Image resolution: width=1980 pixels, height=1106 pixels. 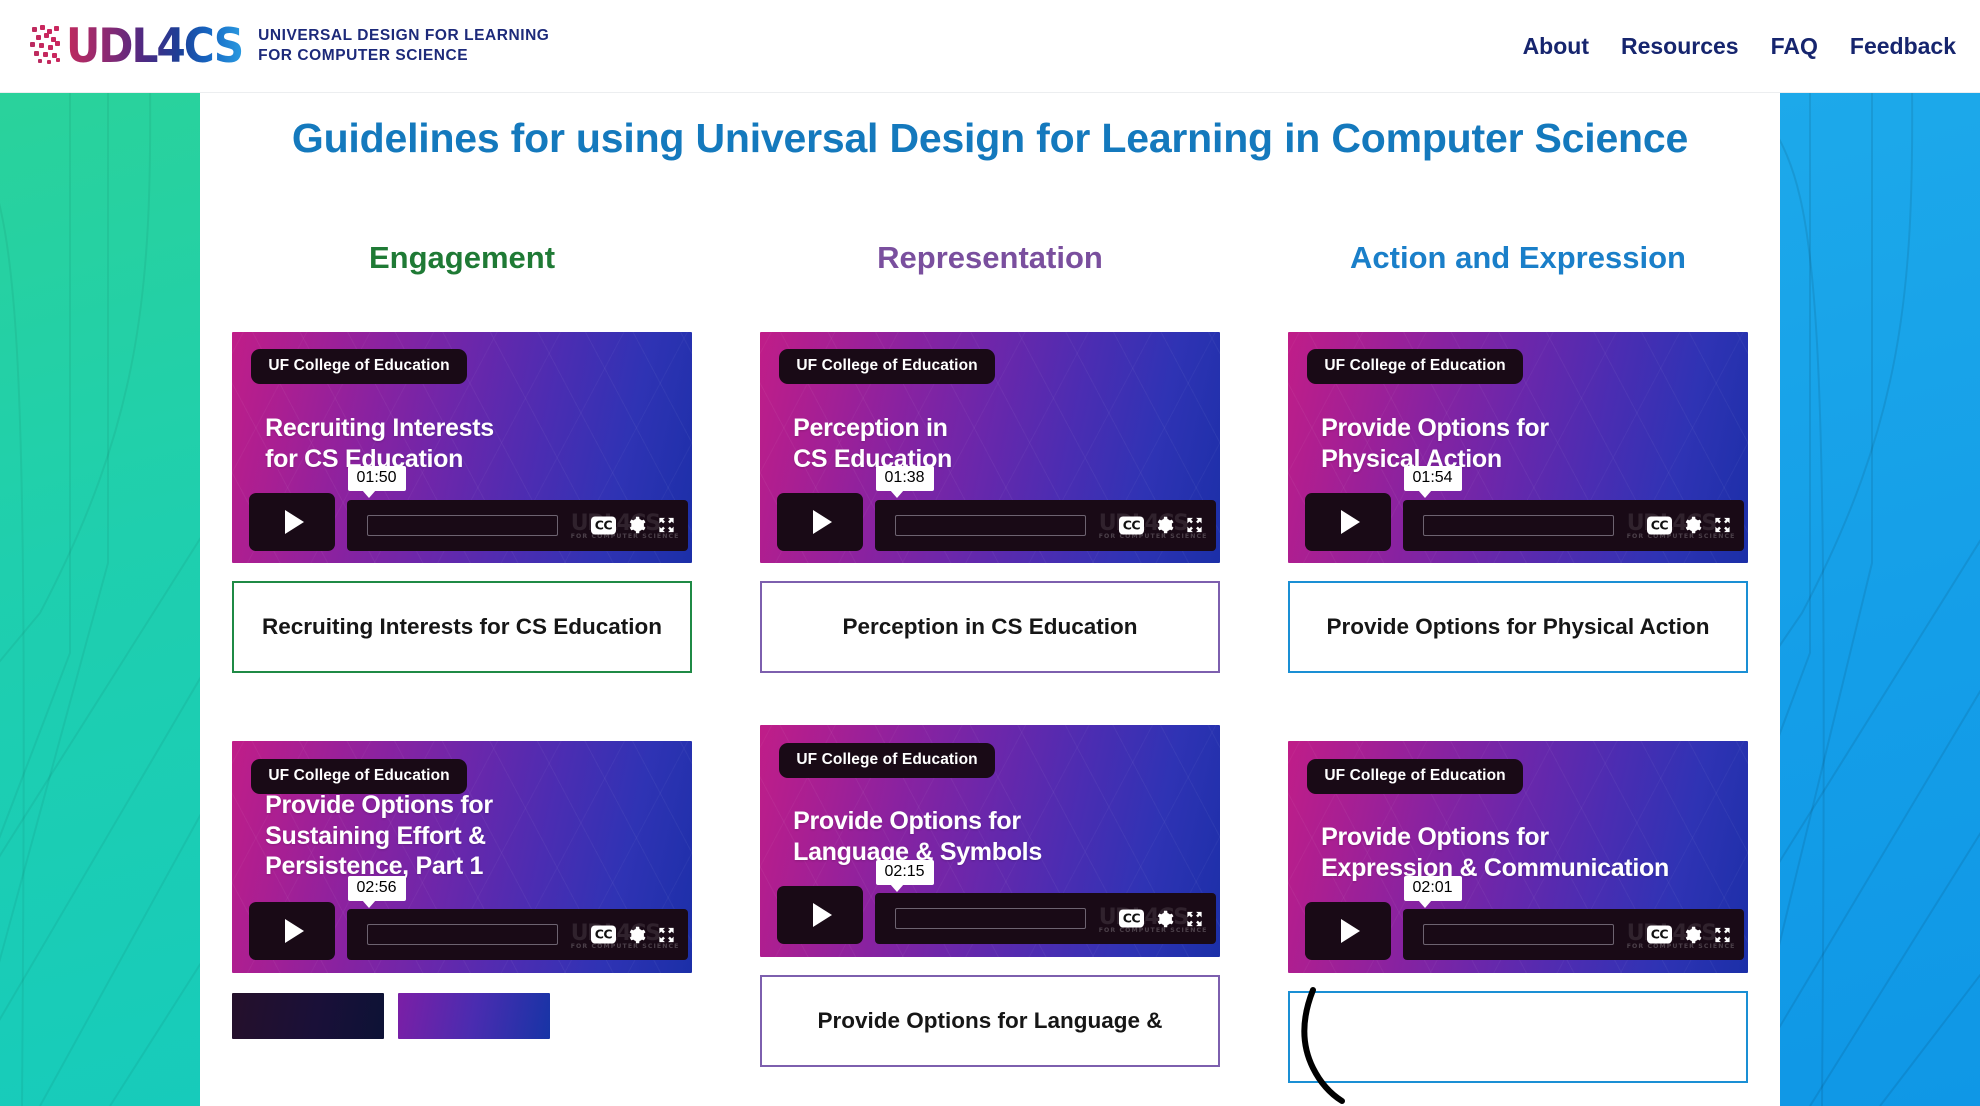 I want to click on scrubber-wrapper: 01:50 UDL4CSFOR COMPUTER SCIENCE CC, so click(x=519, y=508).